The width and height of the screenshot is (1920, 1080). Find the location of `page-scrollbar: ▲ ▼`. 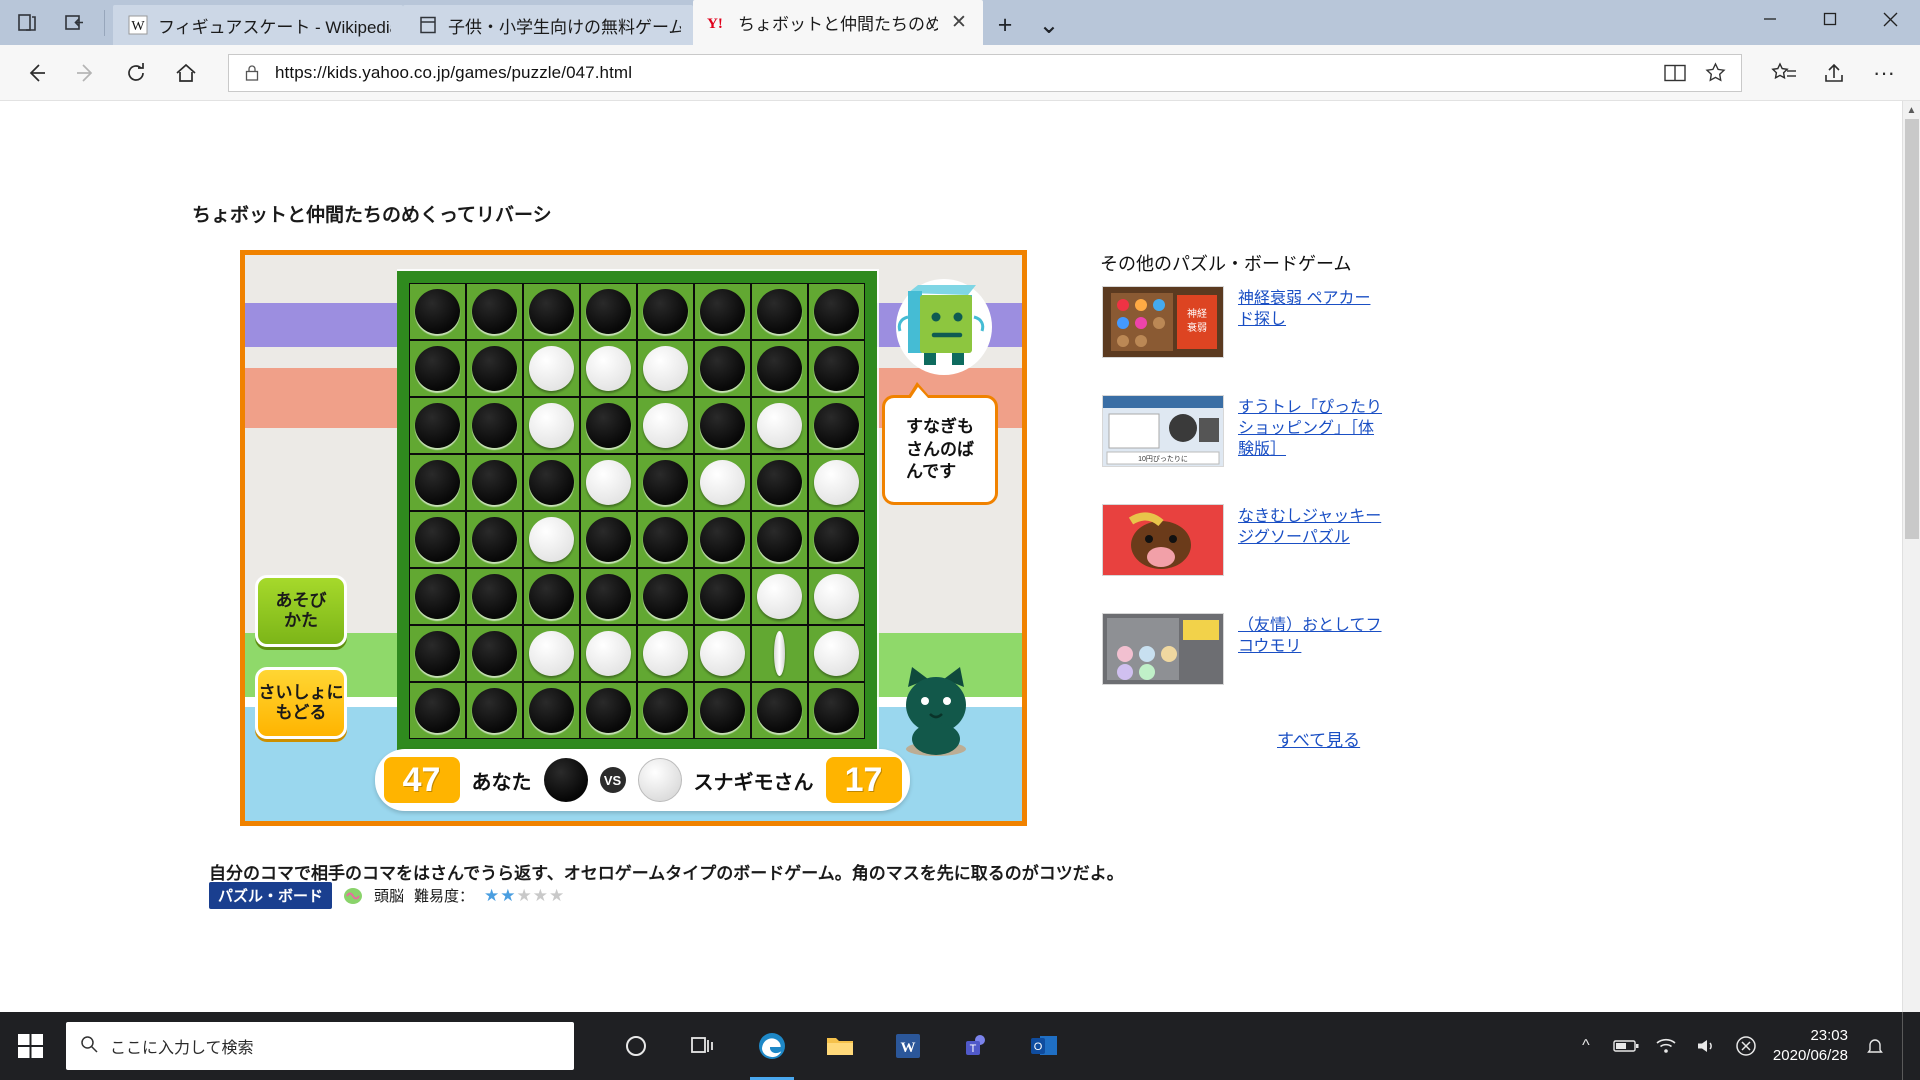

page-scrollbar: ▲ ▼ is located at coordinates (1911, 590).